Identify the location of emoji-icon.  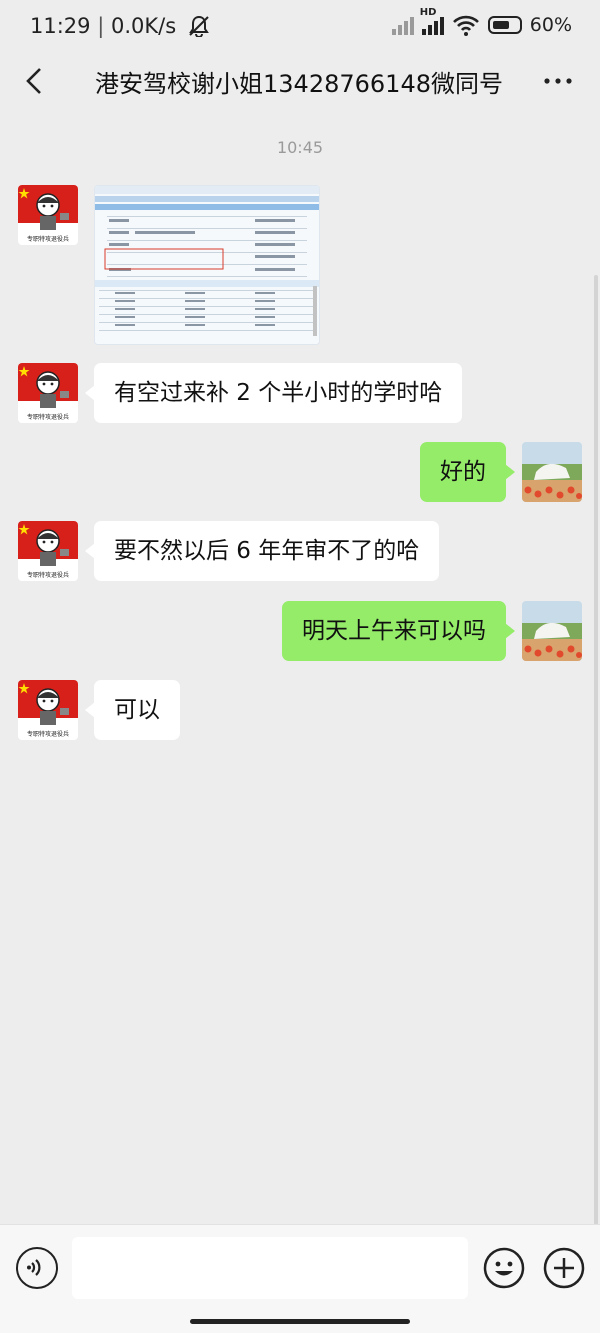
(504, 1268).